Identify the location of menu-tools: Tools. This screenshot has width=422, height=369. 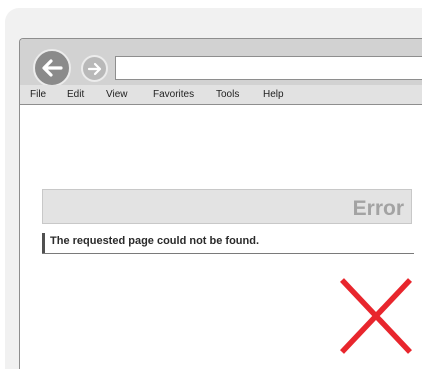
(227, 94).